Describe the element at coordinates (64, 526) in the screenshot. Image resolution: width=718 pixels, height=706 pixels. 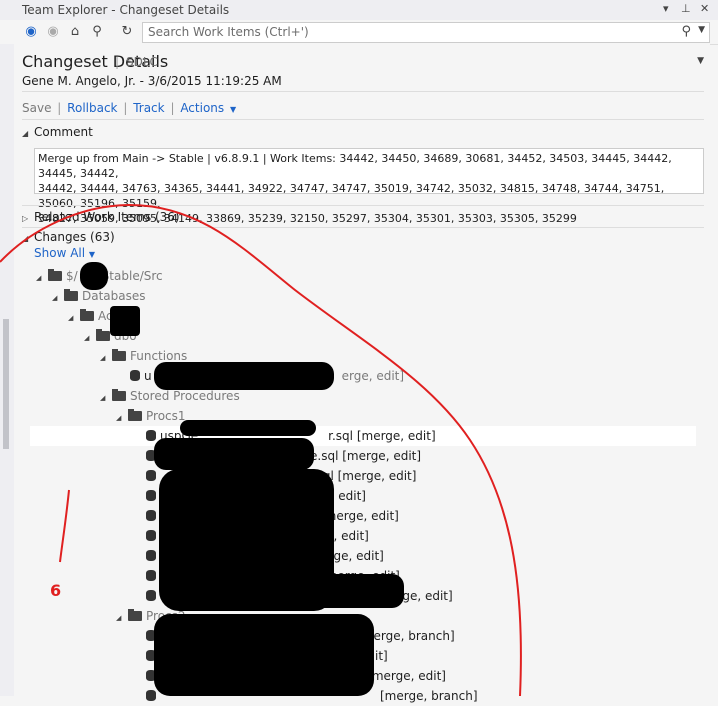
I see `annotation-tick-stroke` at that location.